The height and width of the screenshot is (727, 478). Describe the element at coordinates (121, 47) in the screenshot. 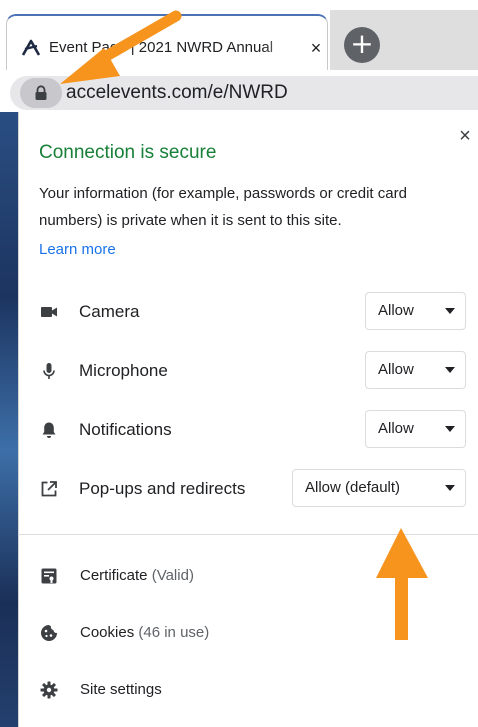

I see `annotation-arrow-top` at that location.